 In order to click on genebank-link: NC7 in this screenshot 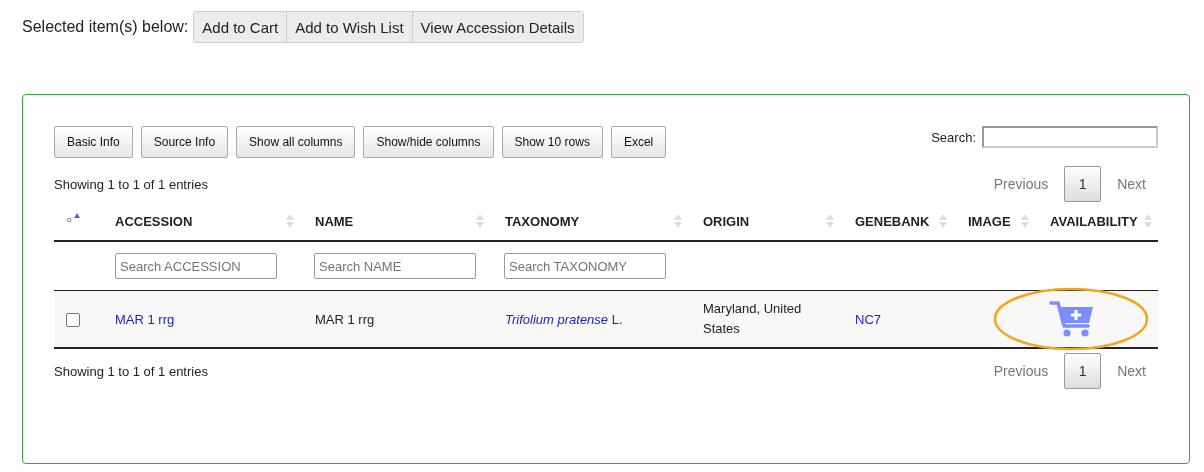, I will do `click(868, 319)`.